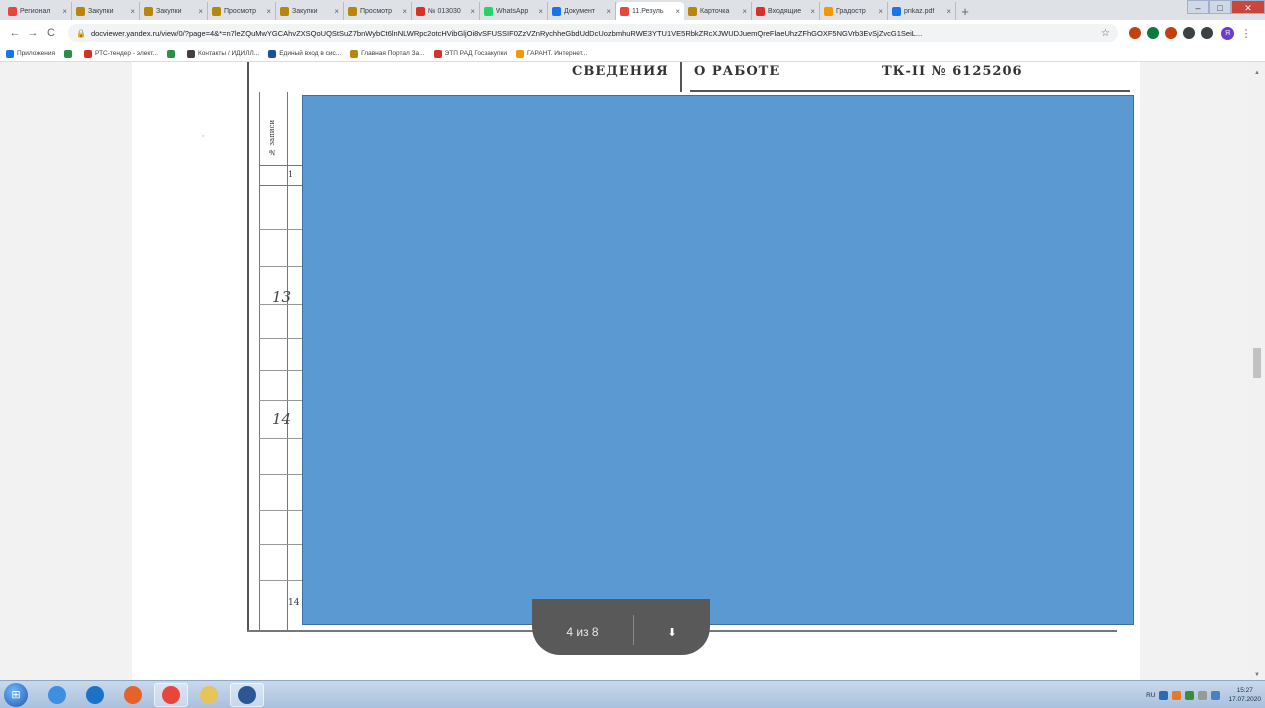 The height and width of the screenshot is (708, 1265). What do you see at coordinates (1177, 695) in the screenshot?
I see `security-icon` at bounding box center [1177, 695].